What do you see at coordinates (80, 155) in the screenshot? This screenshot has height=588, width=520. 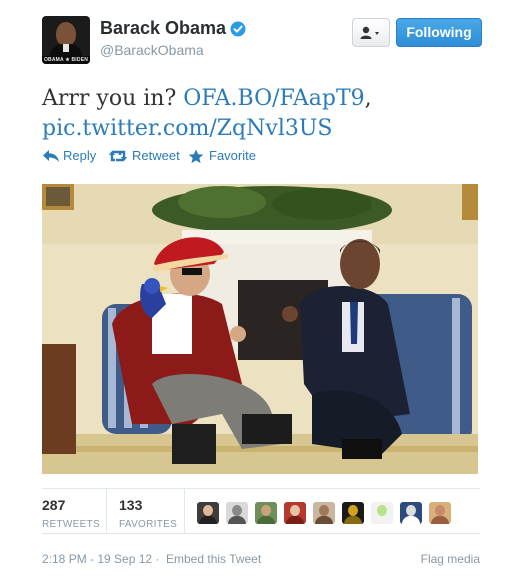 I see `reply-label: Reply` at bounding box center [80, 155].